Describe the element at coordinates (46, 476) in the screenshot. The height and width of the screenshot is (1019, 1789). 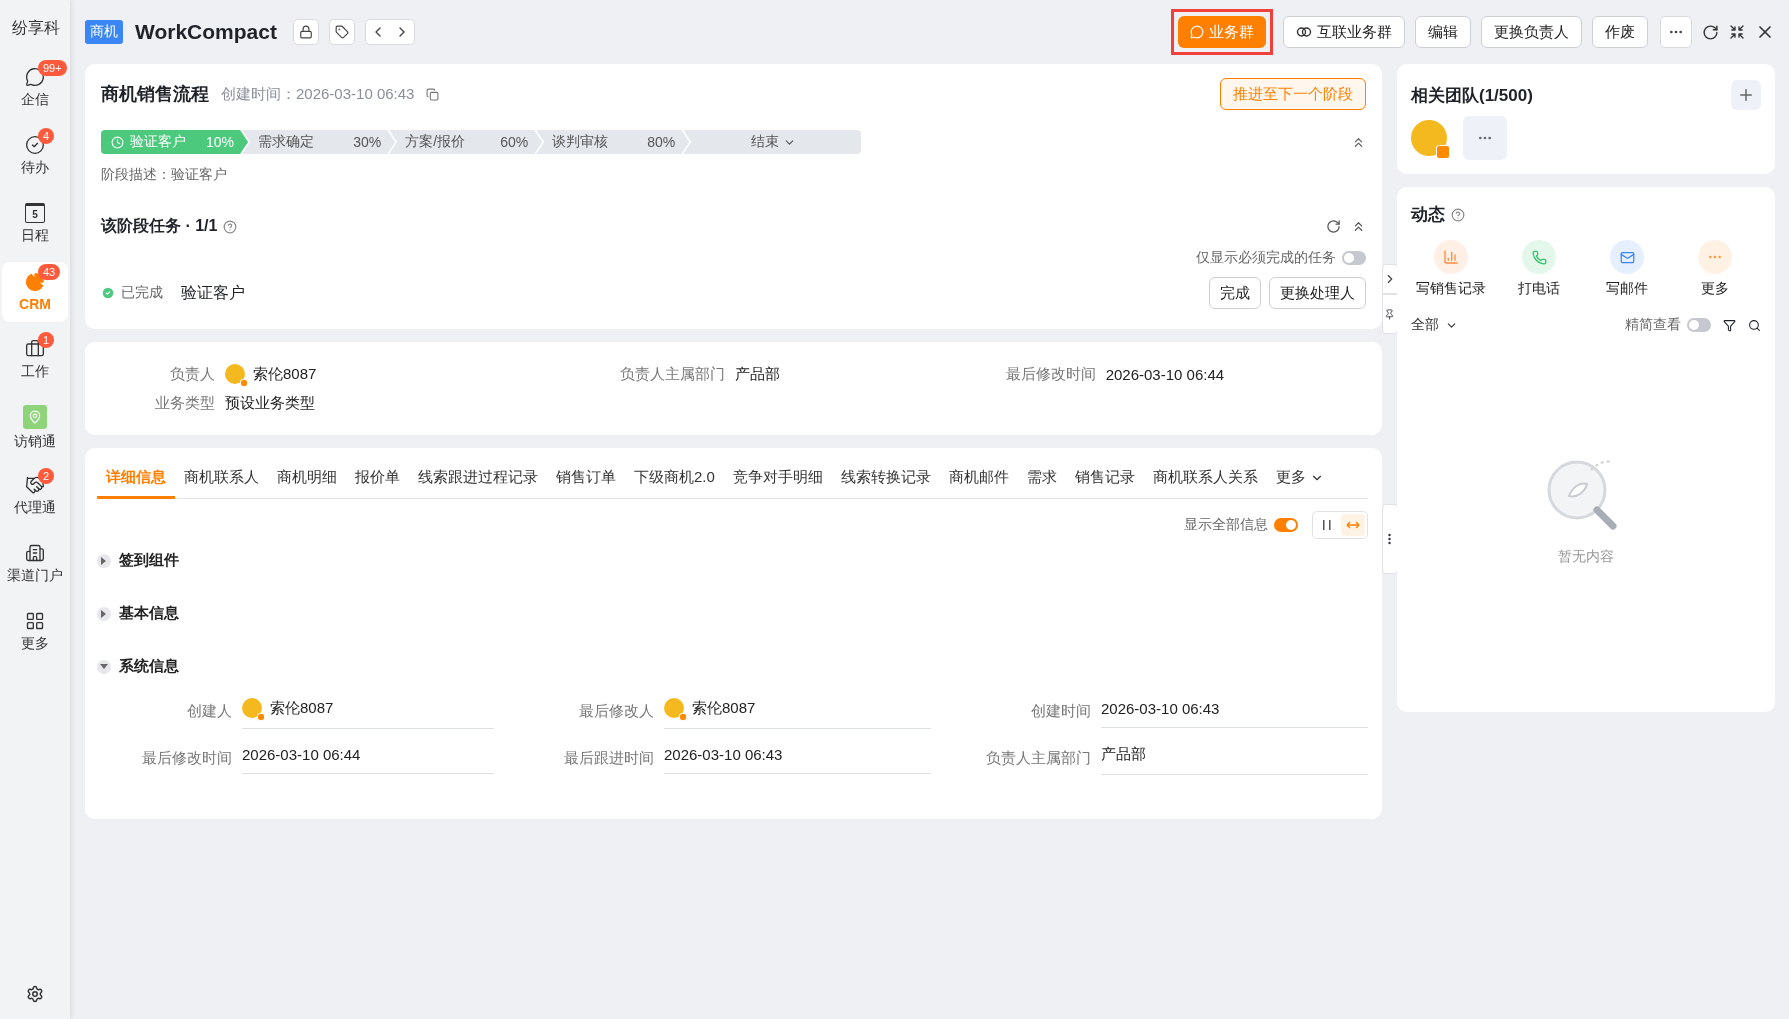
I see `count-badge: 2` at that location.